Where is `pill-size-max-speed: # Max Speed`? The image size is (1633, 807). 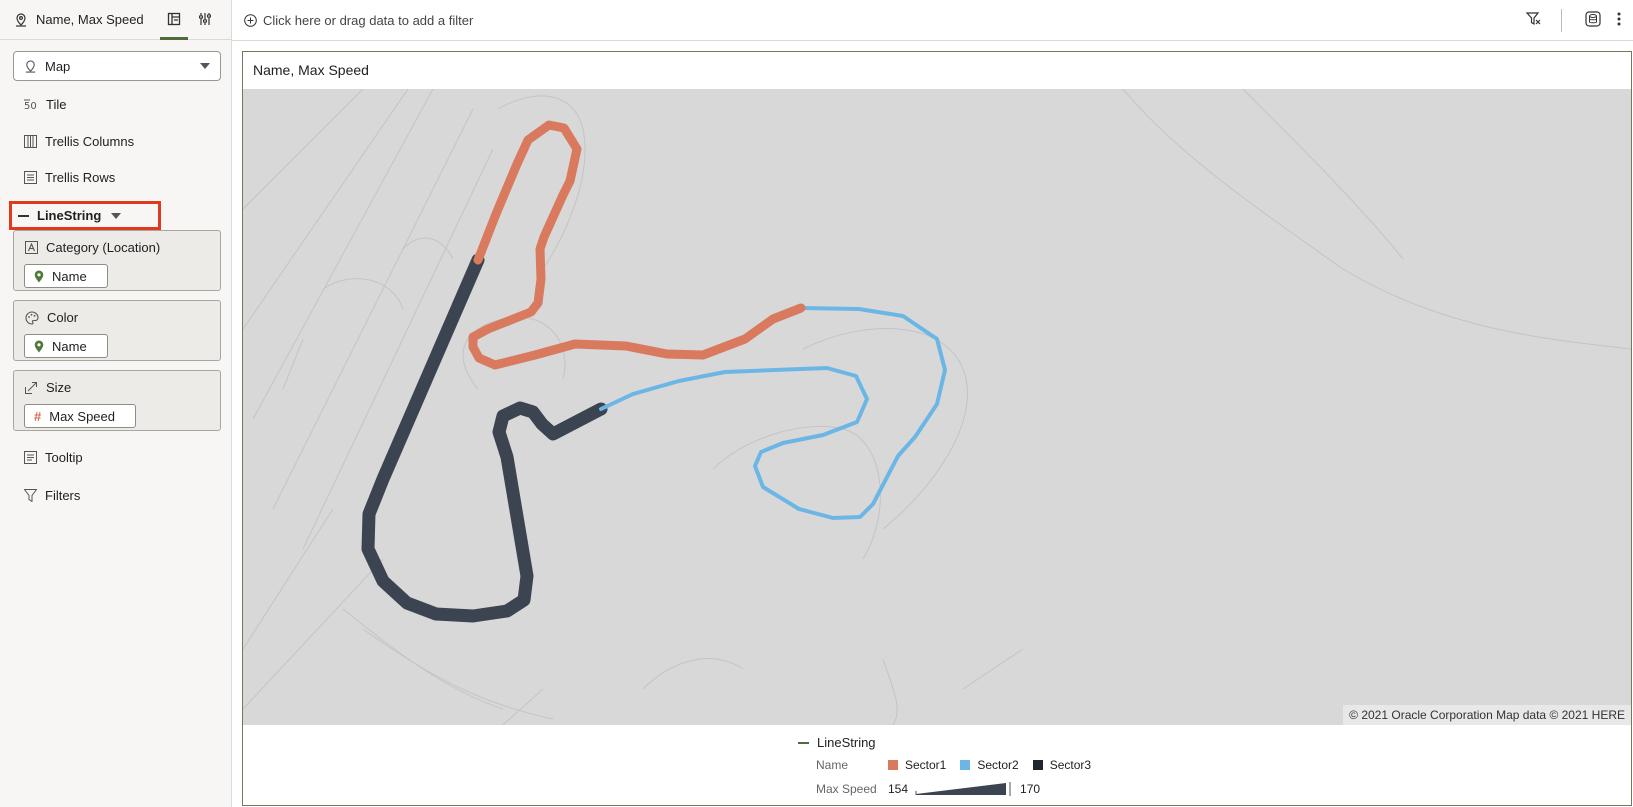 pill-size-max-speed: # Max Speed is located at coordinates (80, 416).